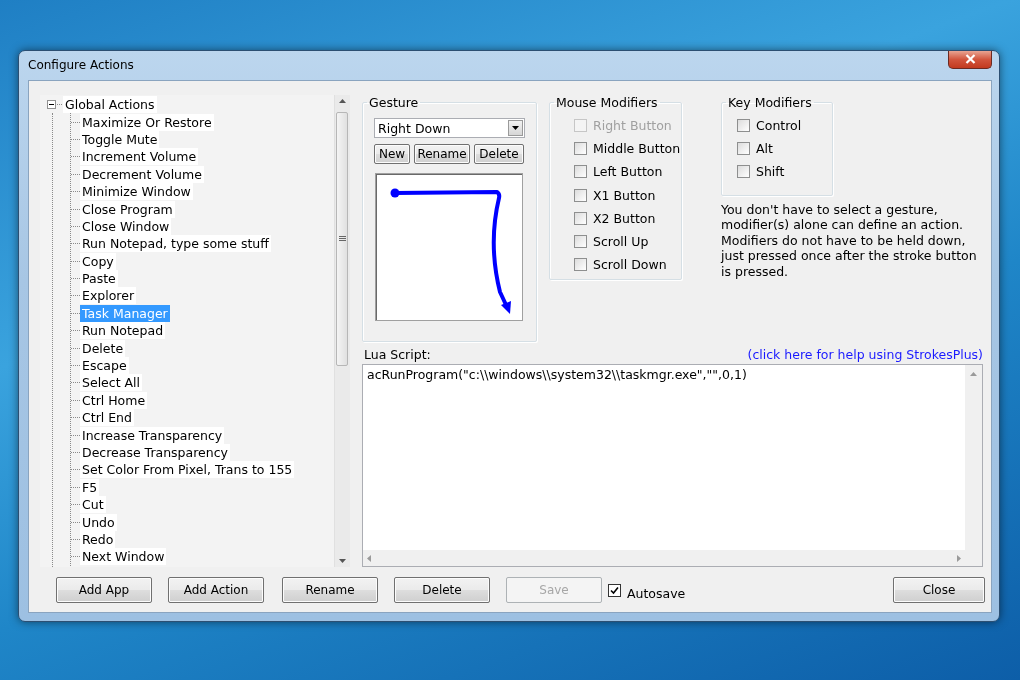 Image resolution: width=1020 pixels, height=680 pixels. What do you see at coordinates (764, 149) in the screenshot?
I see `checkbox-label: Alt` at bounding box center [764, 149].